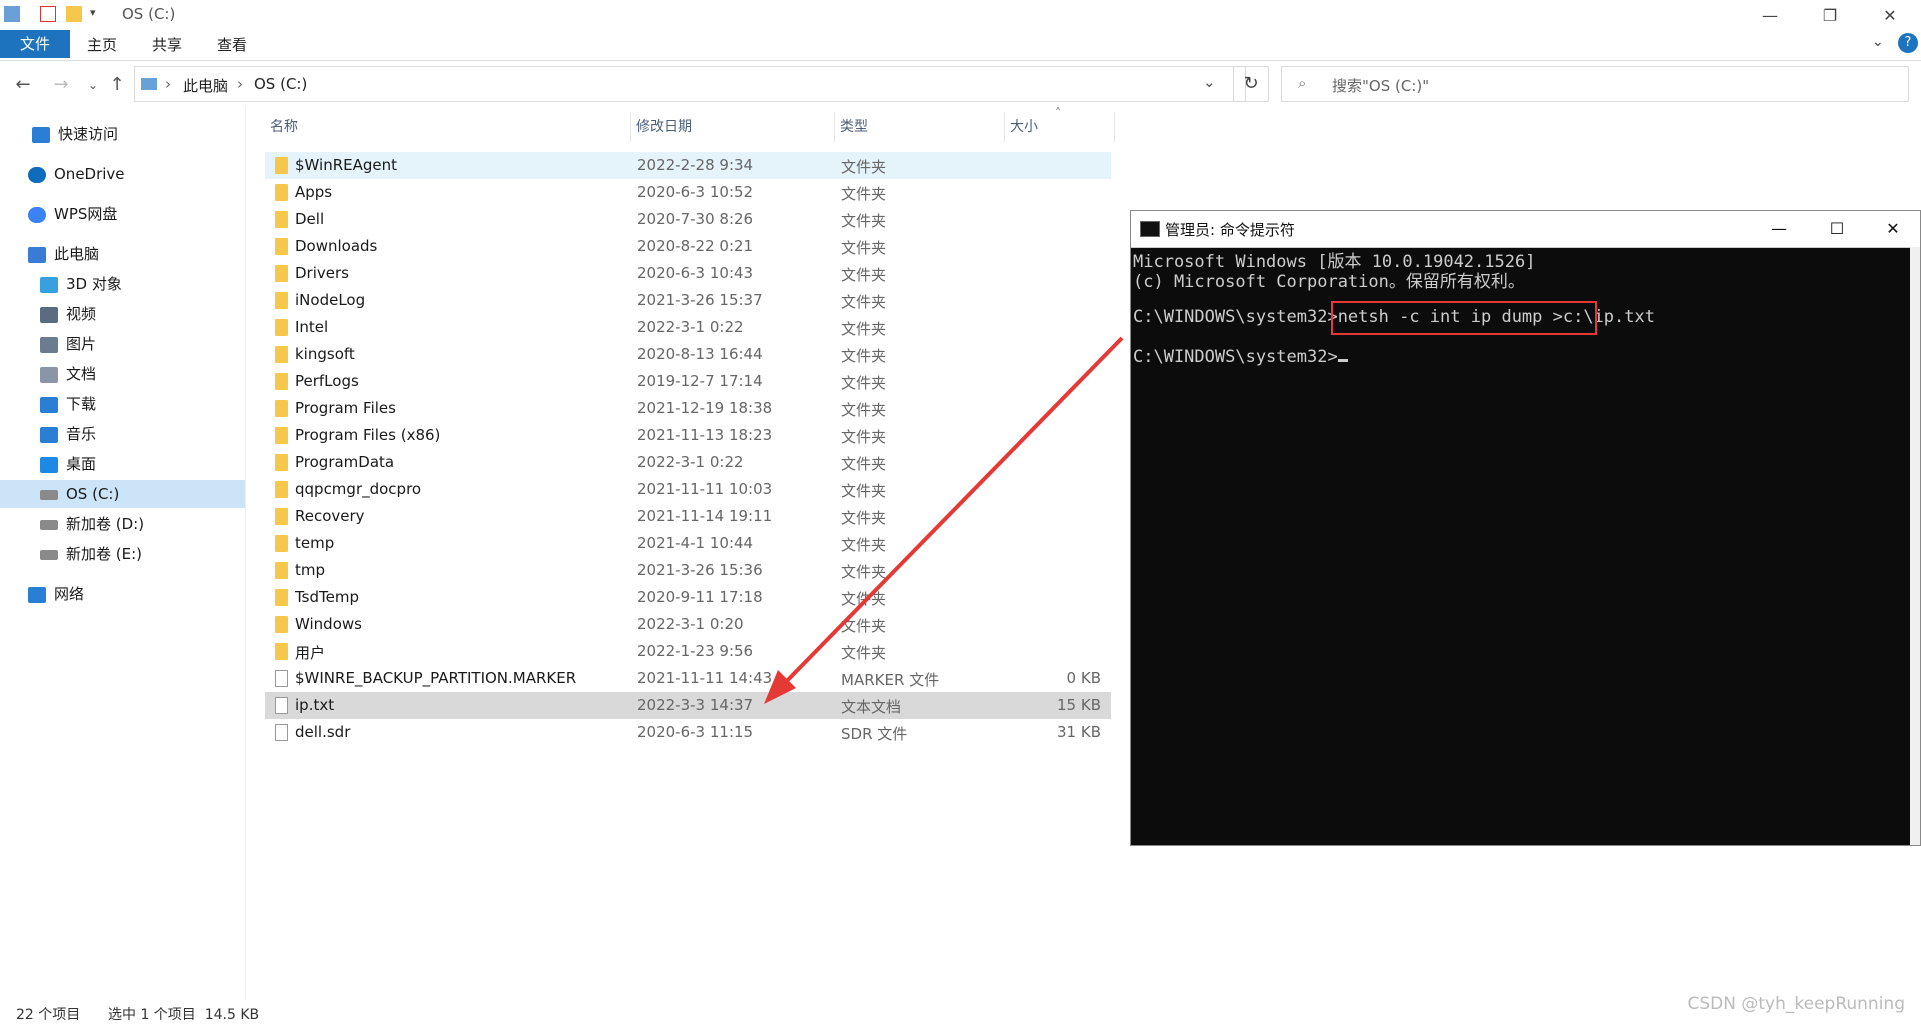  What do you see at coordinates (1796, 1004) in the screenshot?
I see `watermark: CSDN @tyh_keepRunning` at bounding box center [1796, 1004].